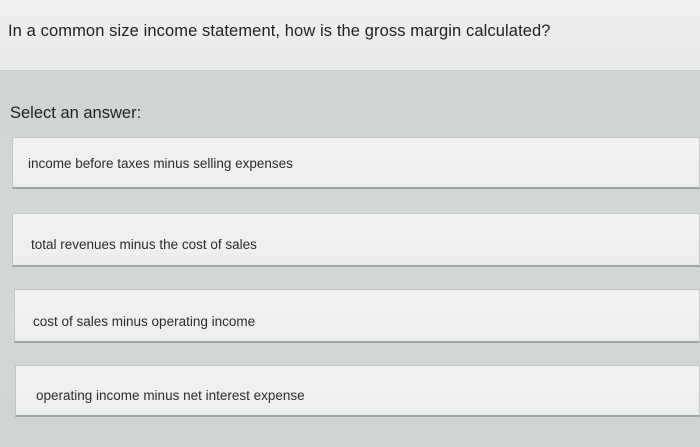  Describe the element at coordinates (356, 240) in the screenshot. I see `answer-option-2: total revenues minus the cost of sales` at that location.